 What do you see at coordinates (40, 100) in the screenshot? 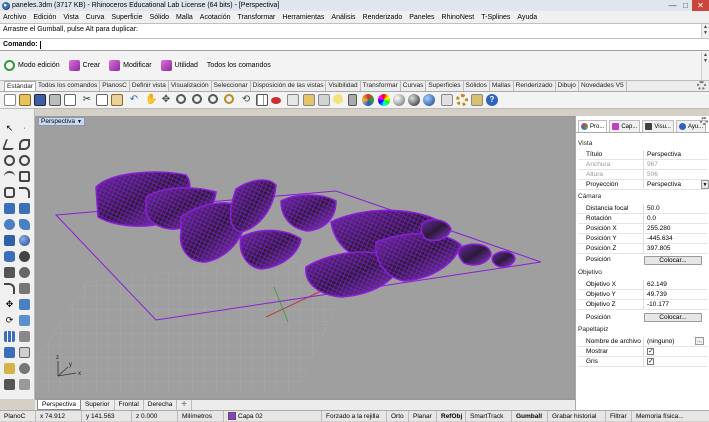
I see `save-icon` at bounding box center [40, 100].